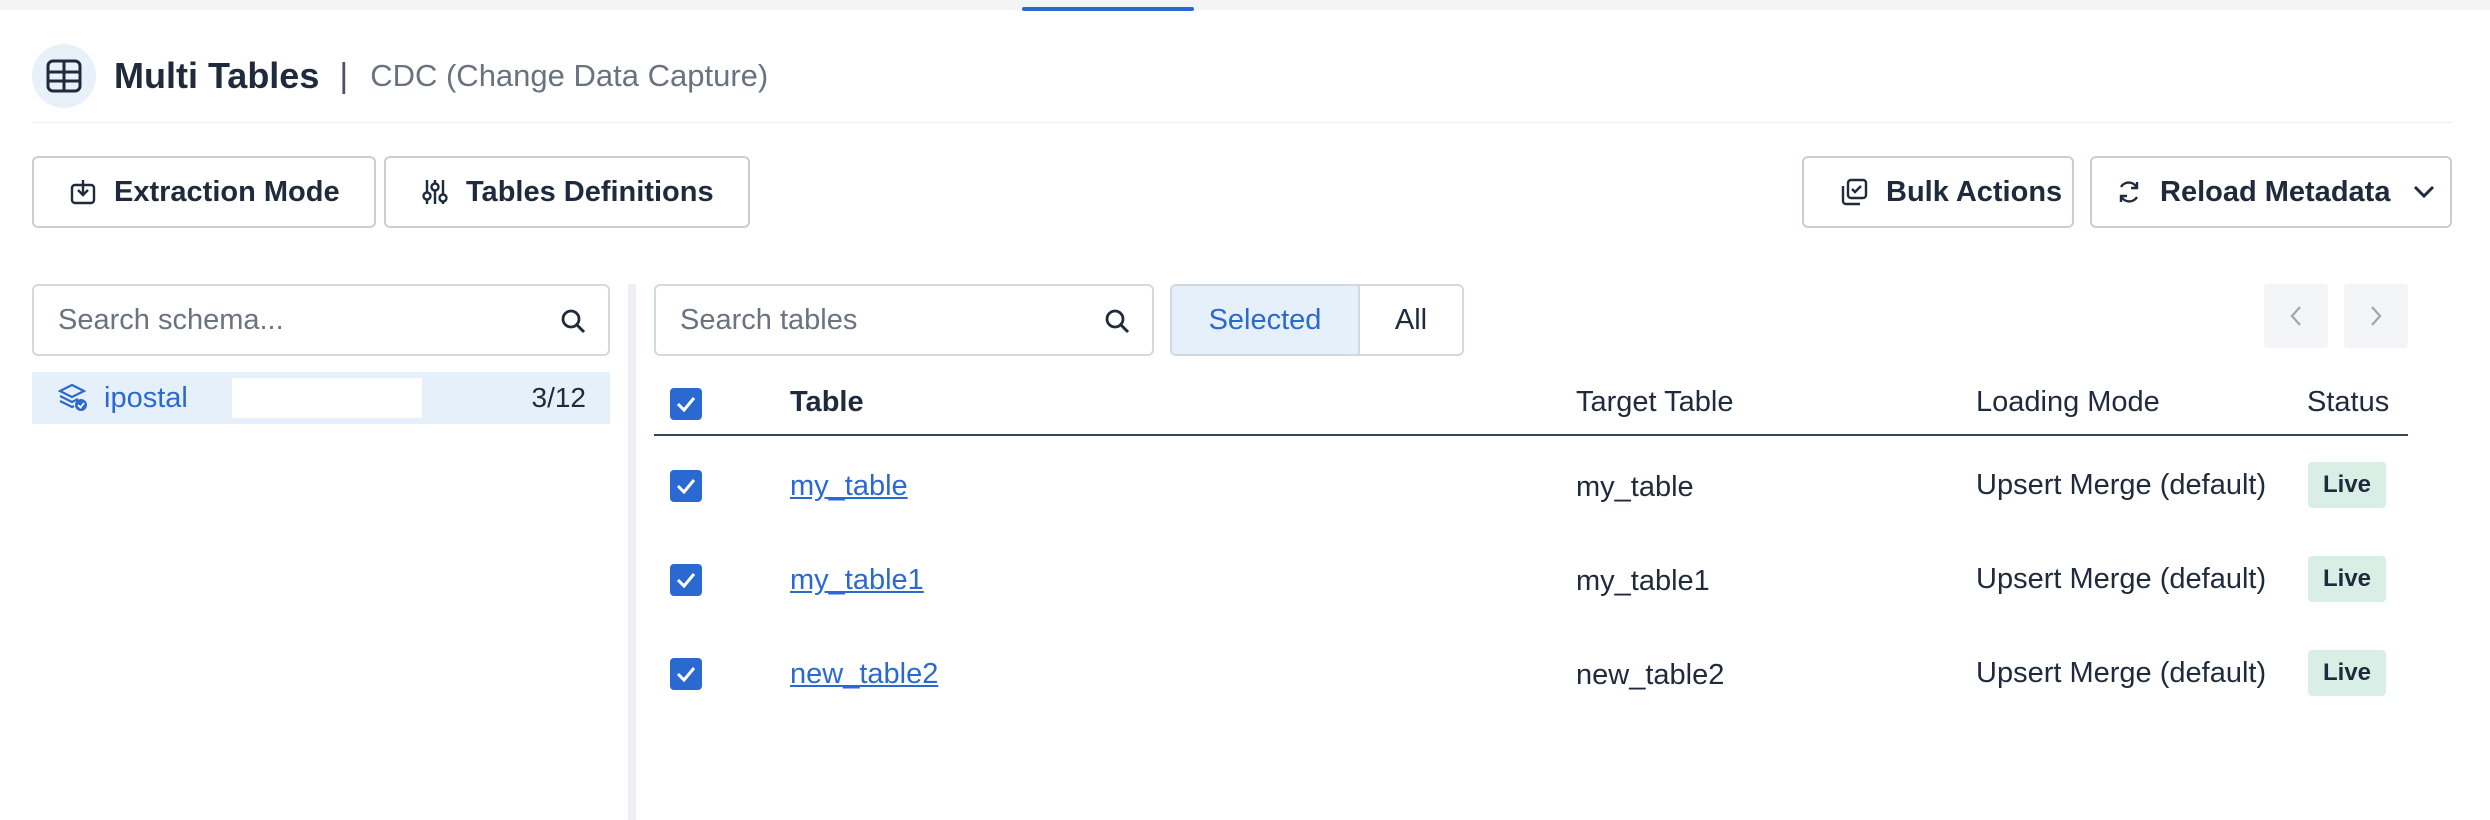  Describe the element at coordinates (559, 397) in the screenshot. I see `schema-table-count: 3/12` at that location.